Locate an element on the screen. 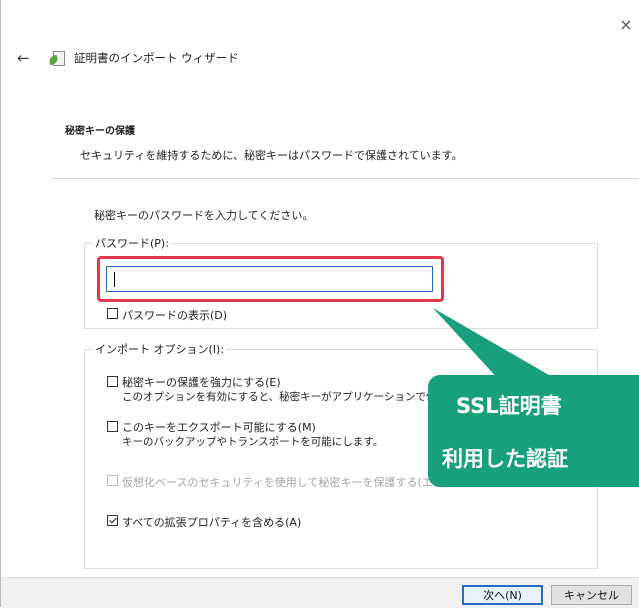 This screenshot has width=639, height=608. extended-properties-option: すべての拡張プロパティを含める(A) is located at coordinates (204, 522).